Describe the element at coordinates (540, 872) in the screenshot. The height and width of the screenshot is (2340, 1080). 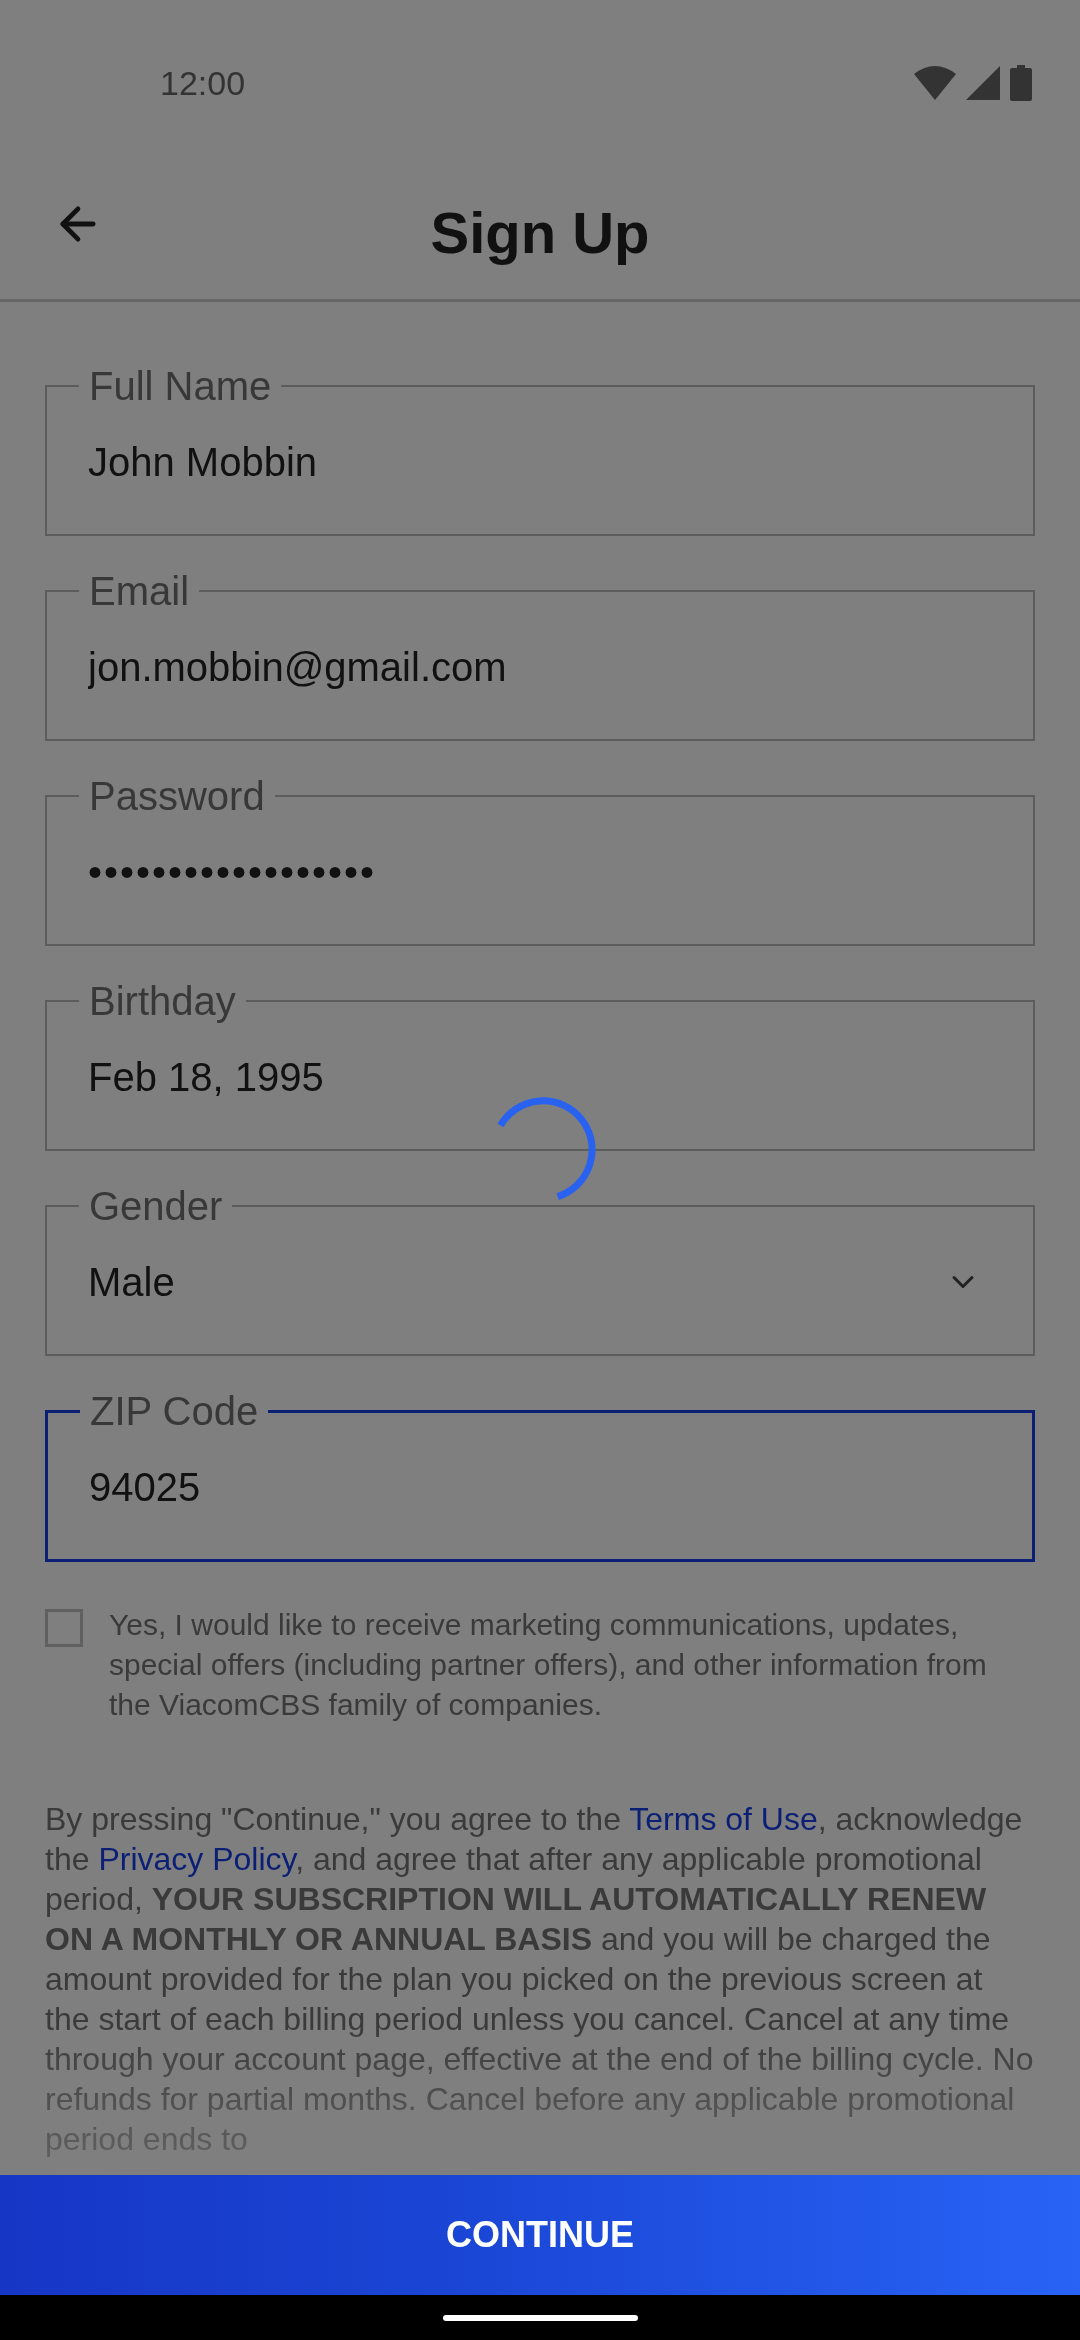
I see `password-input: ••••••••••••••••••` at that location.